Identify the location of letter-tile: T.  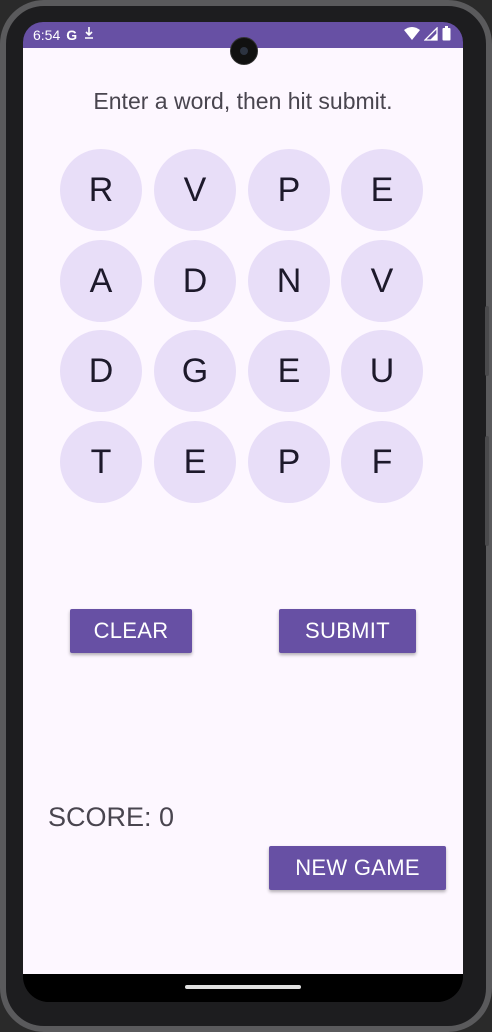
(101, 462).